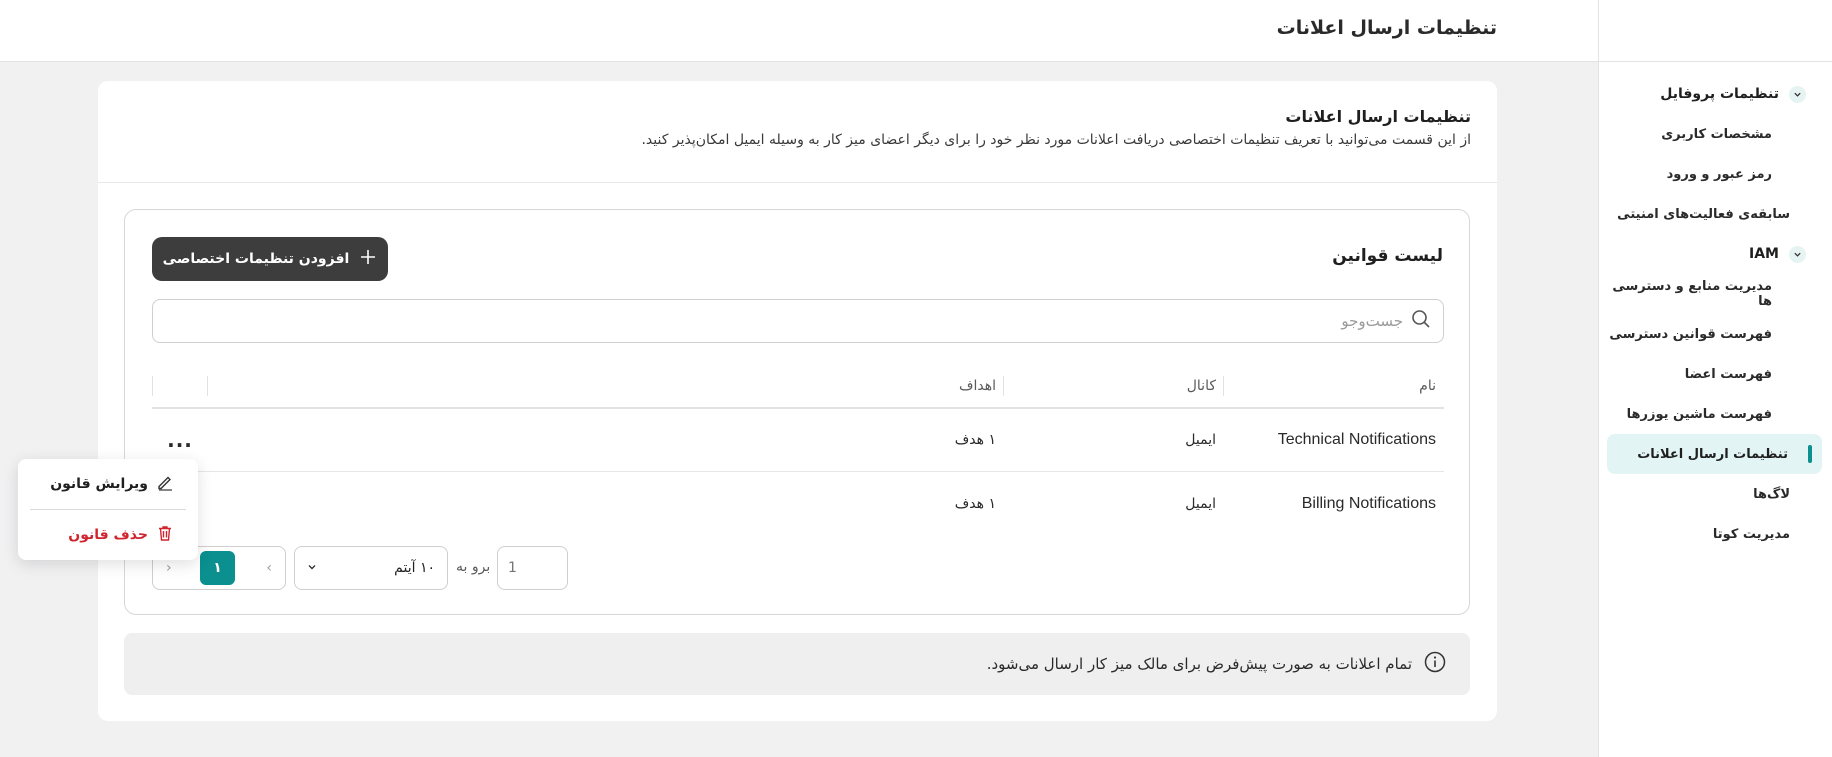  Describe the element at coordinates (1715, 134) in the screenshot. I see `sidebar-item-user-info: مشخصات کاربری` at that location.